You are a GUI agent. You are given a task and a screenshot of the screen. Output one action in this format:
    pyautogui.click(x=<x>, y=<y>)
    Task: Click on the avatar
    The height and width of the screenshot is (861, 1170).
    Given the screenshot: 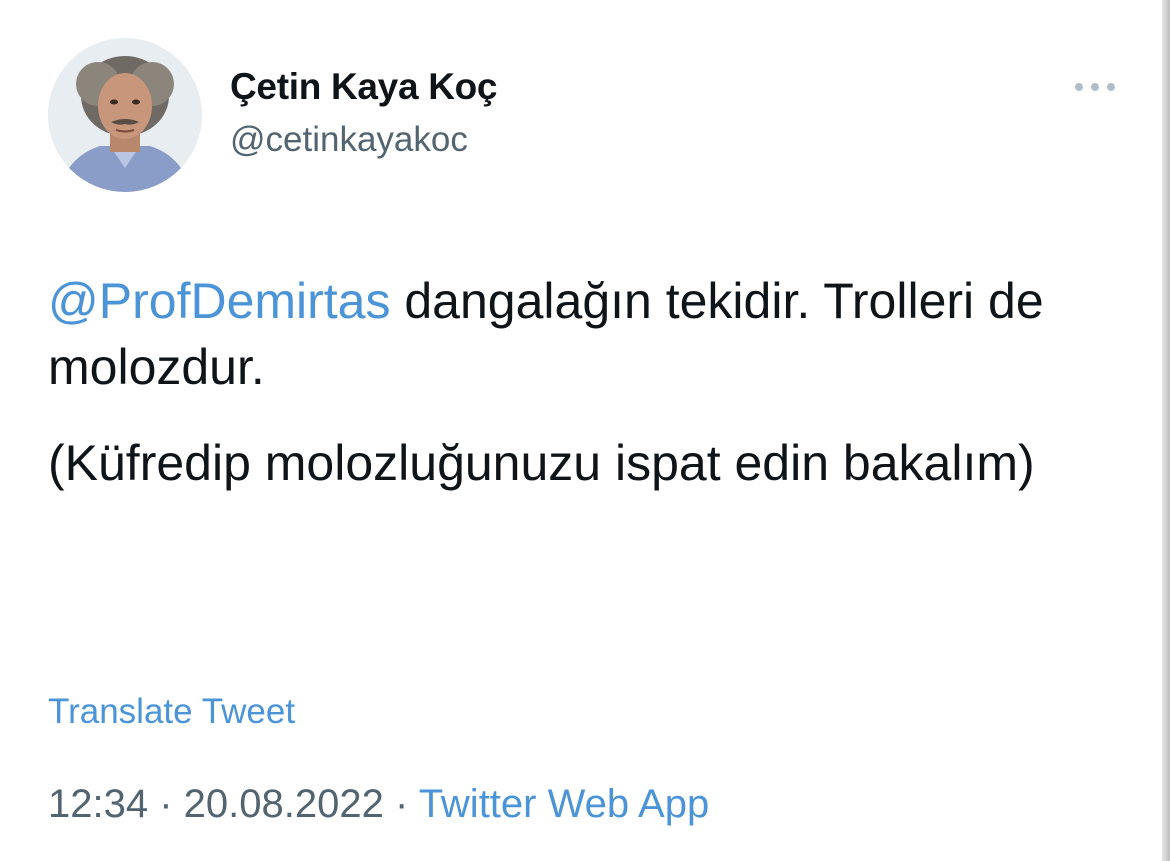 What is the action you would take?
    pyautogui.click(x=125, y=115)
    